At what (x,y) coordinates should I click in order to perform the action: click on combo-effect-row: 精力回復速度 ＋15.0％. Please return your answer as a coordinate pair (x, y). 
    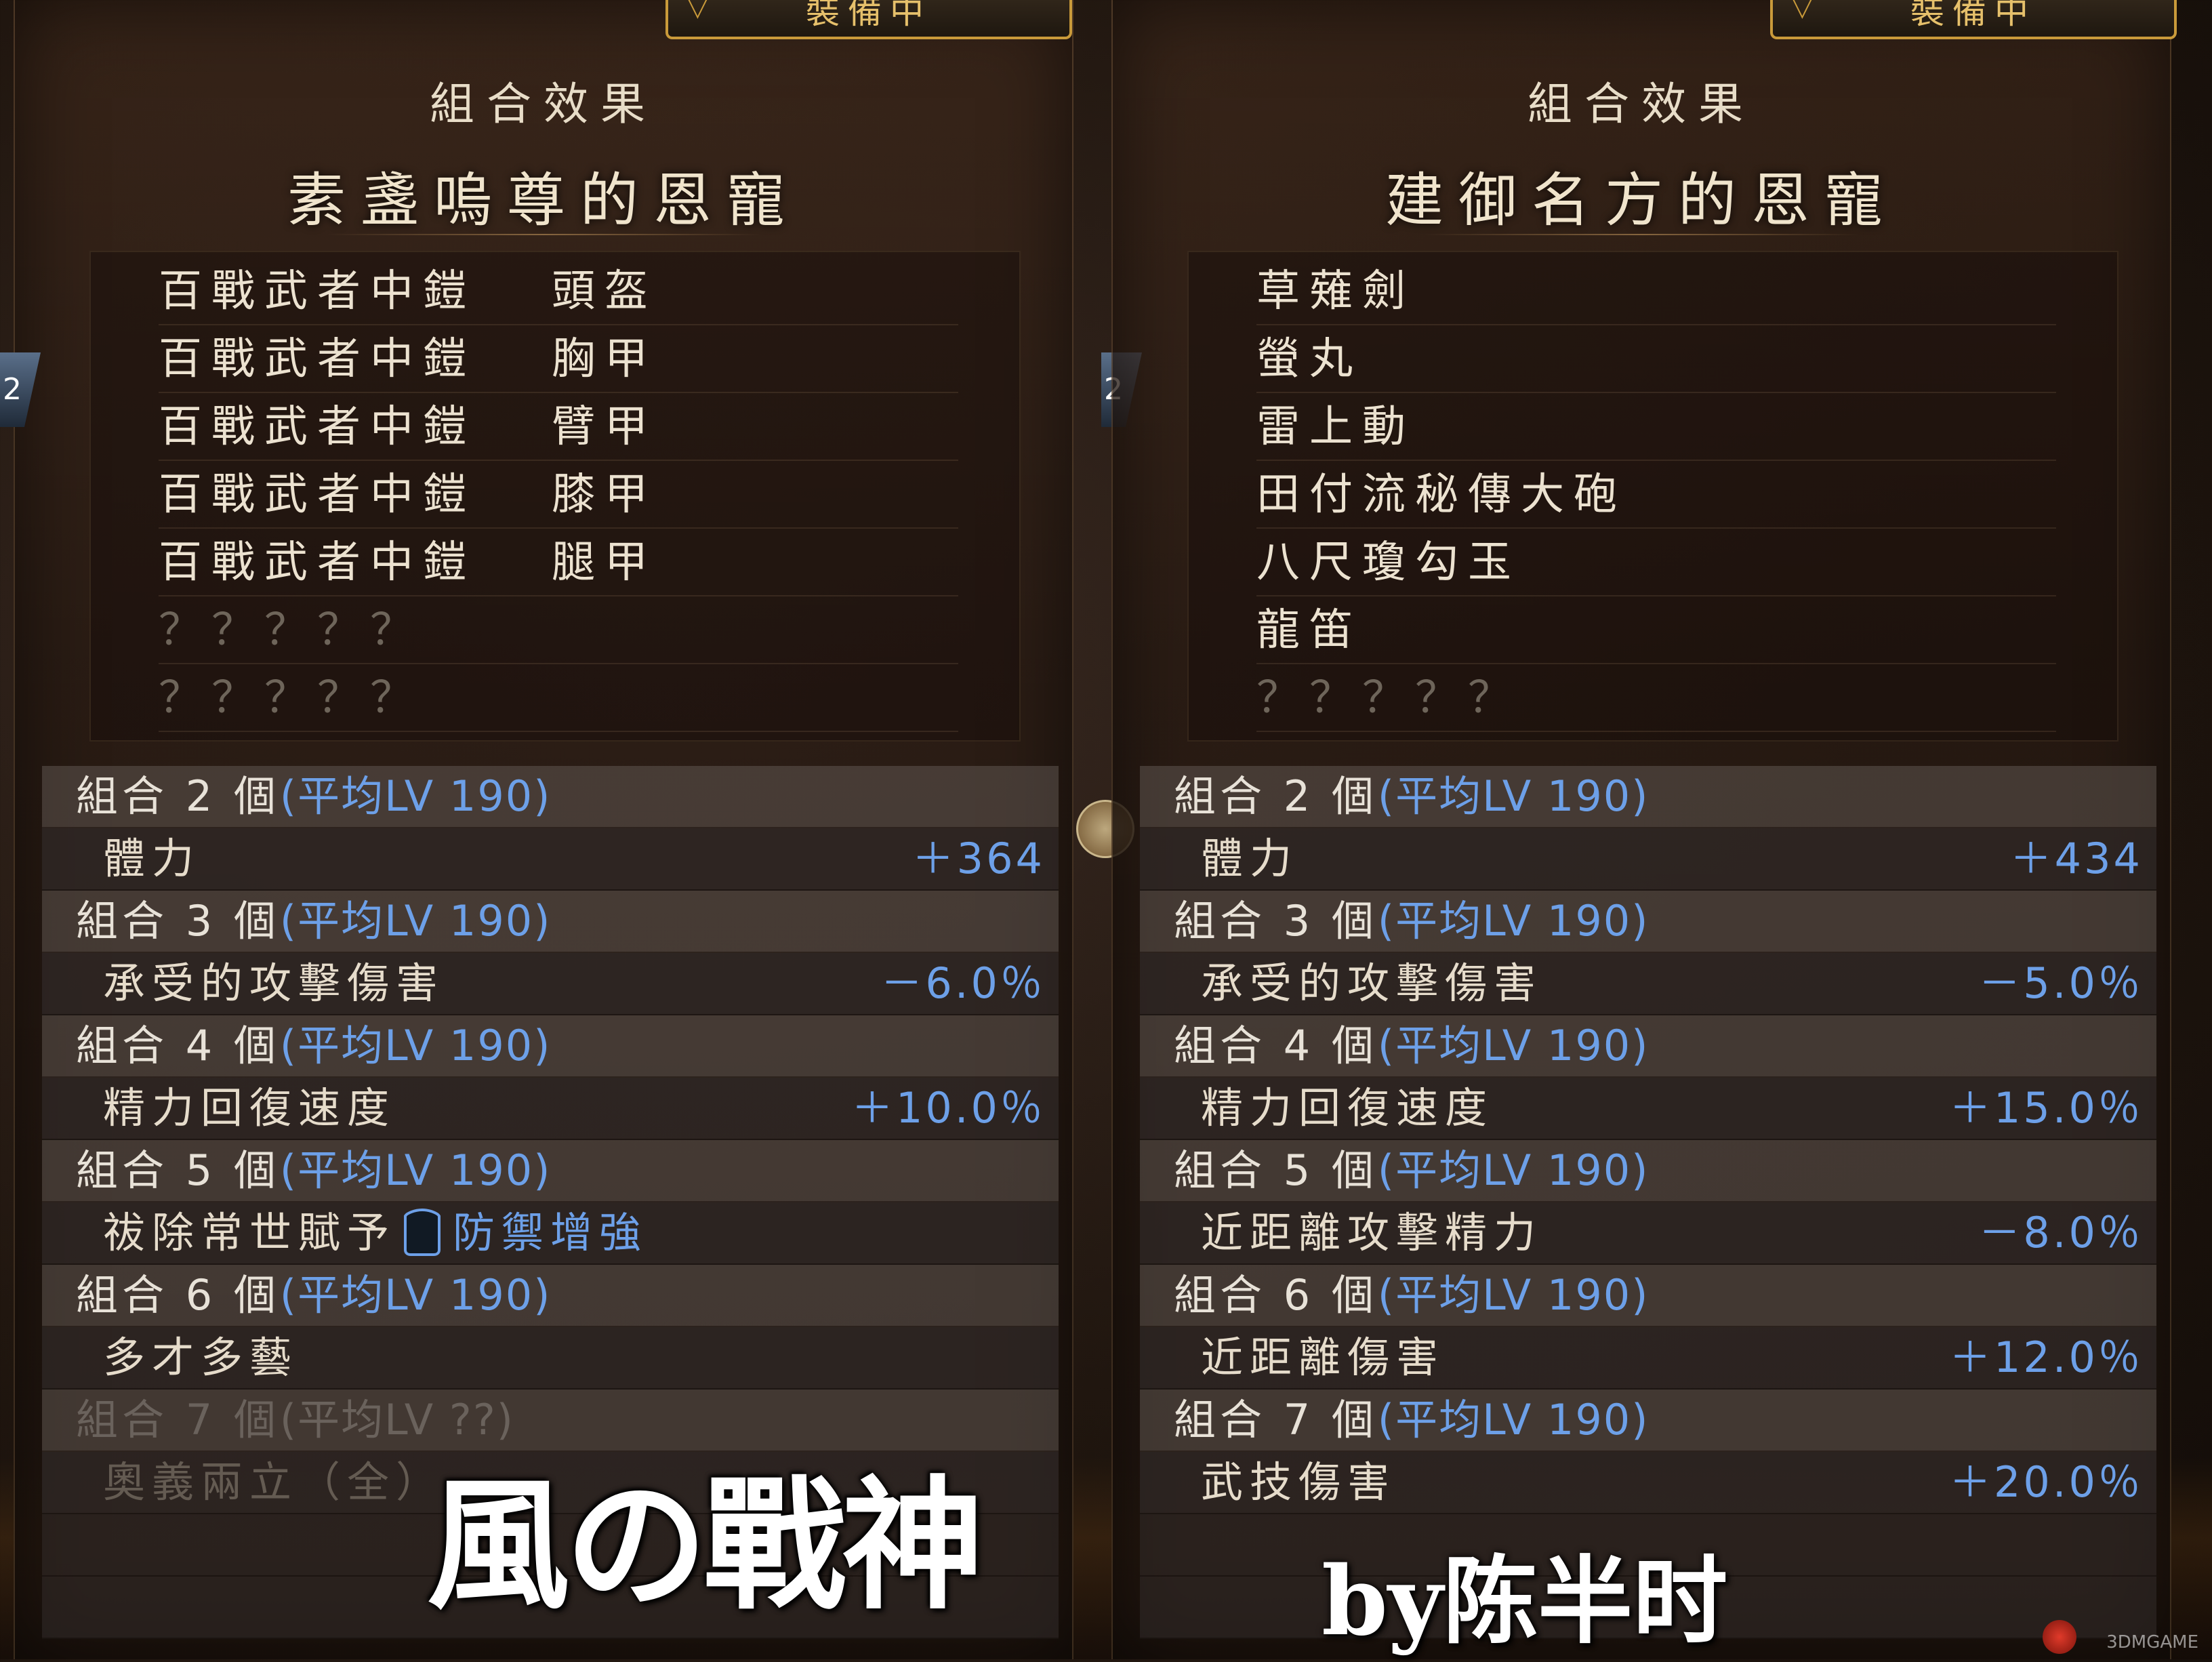
    Looking at the image, I should click on (1648, 1109).